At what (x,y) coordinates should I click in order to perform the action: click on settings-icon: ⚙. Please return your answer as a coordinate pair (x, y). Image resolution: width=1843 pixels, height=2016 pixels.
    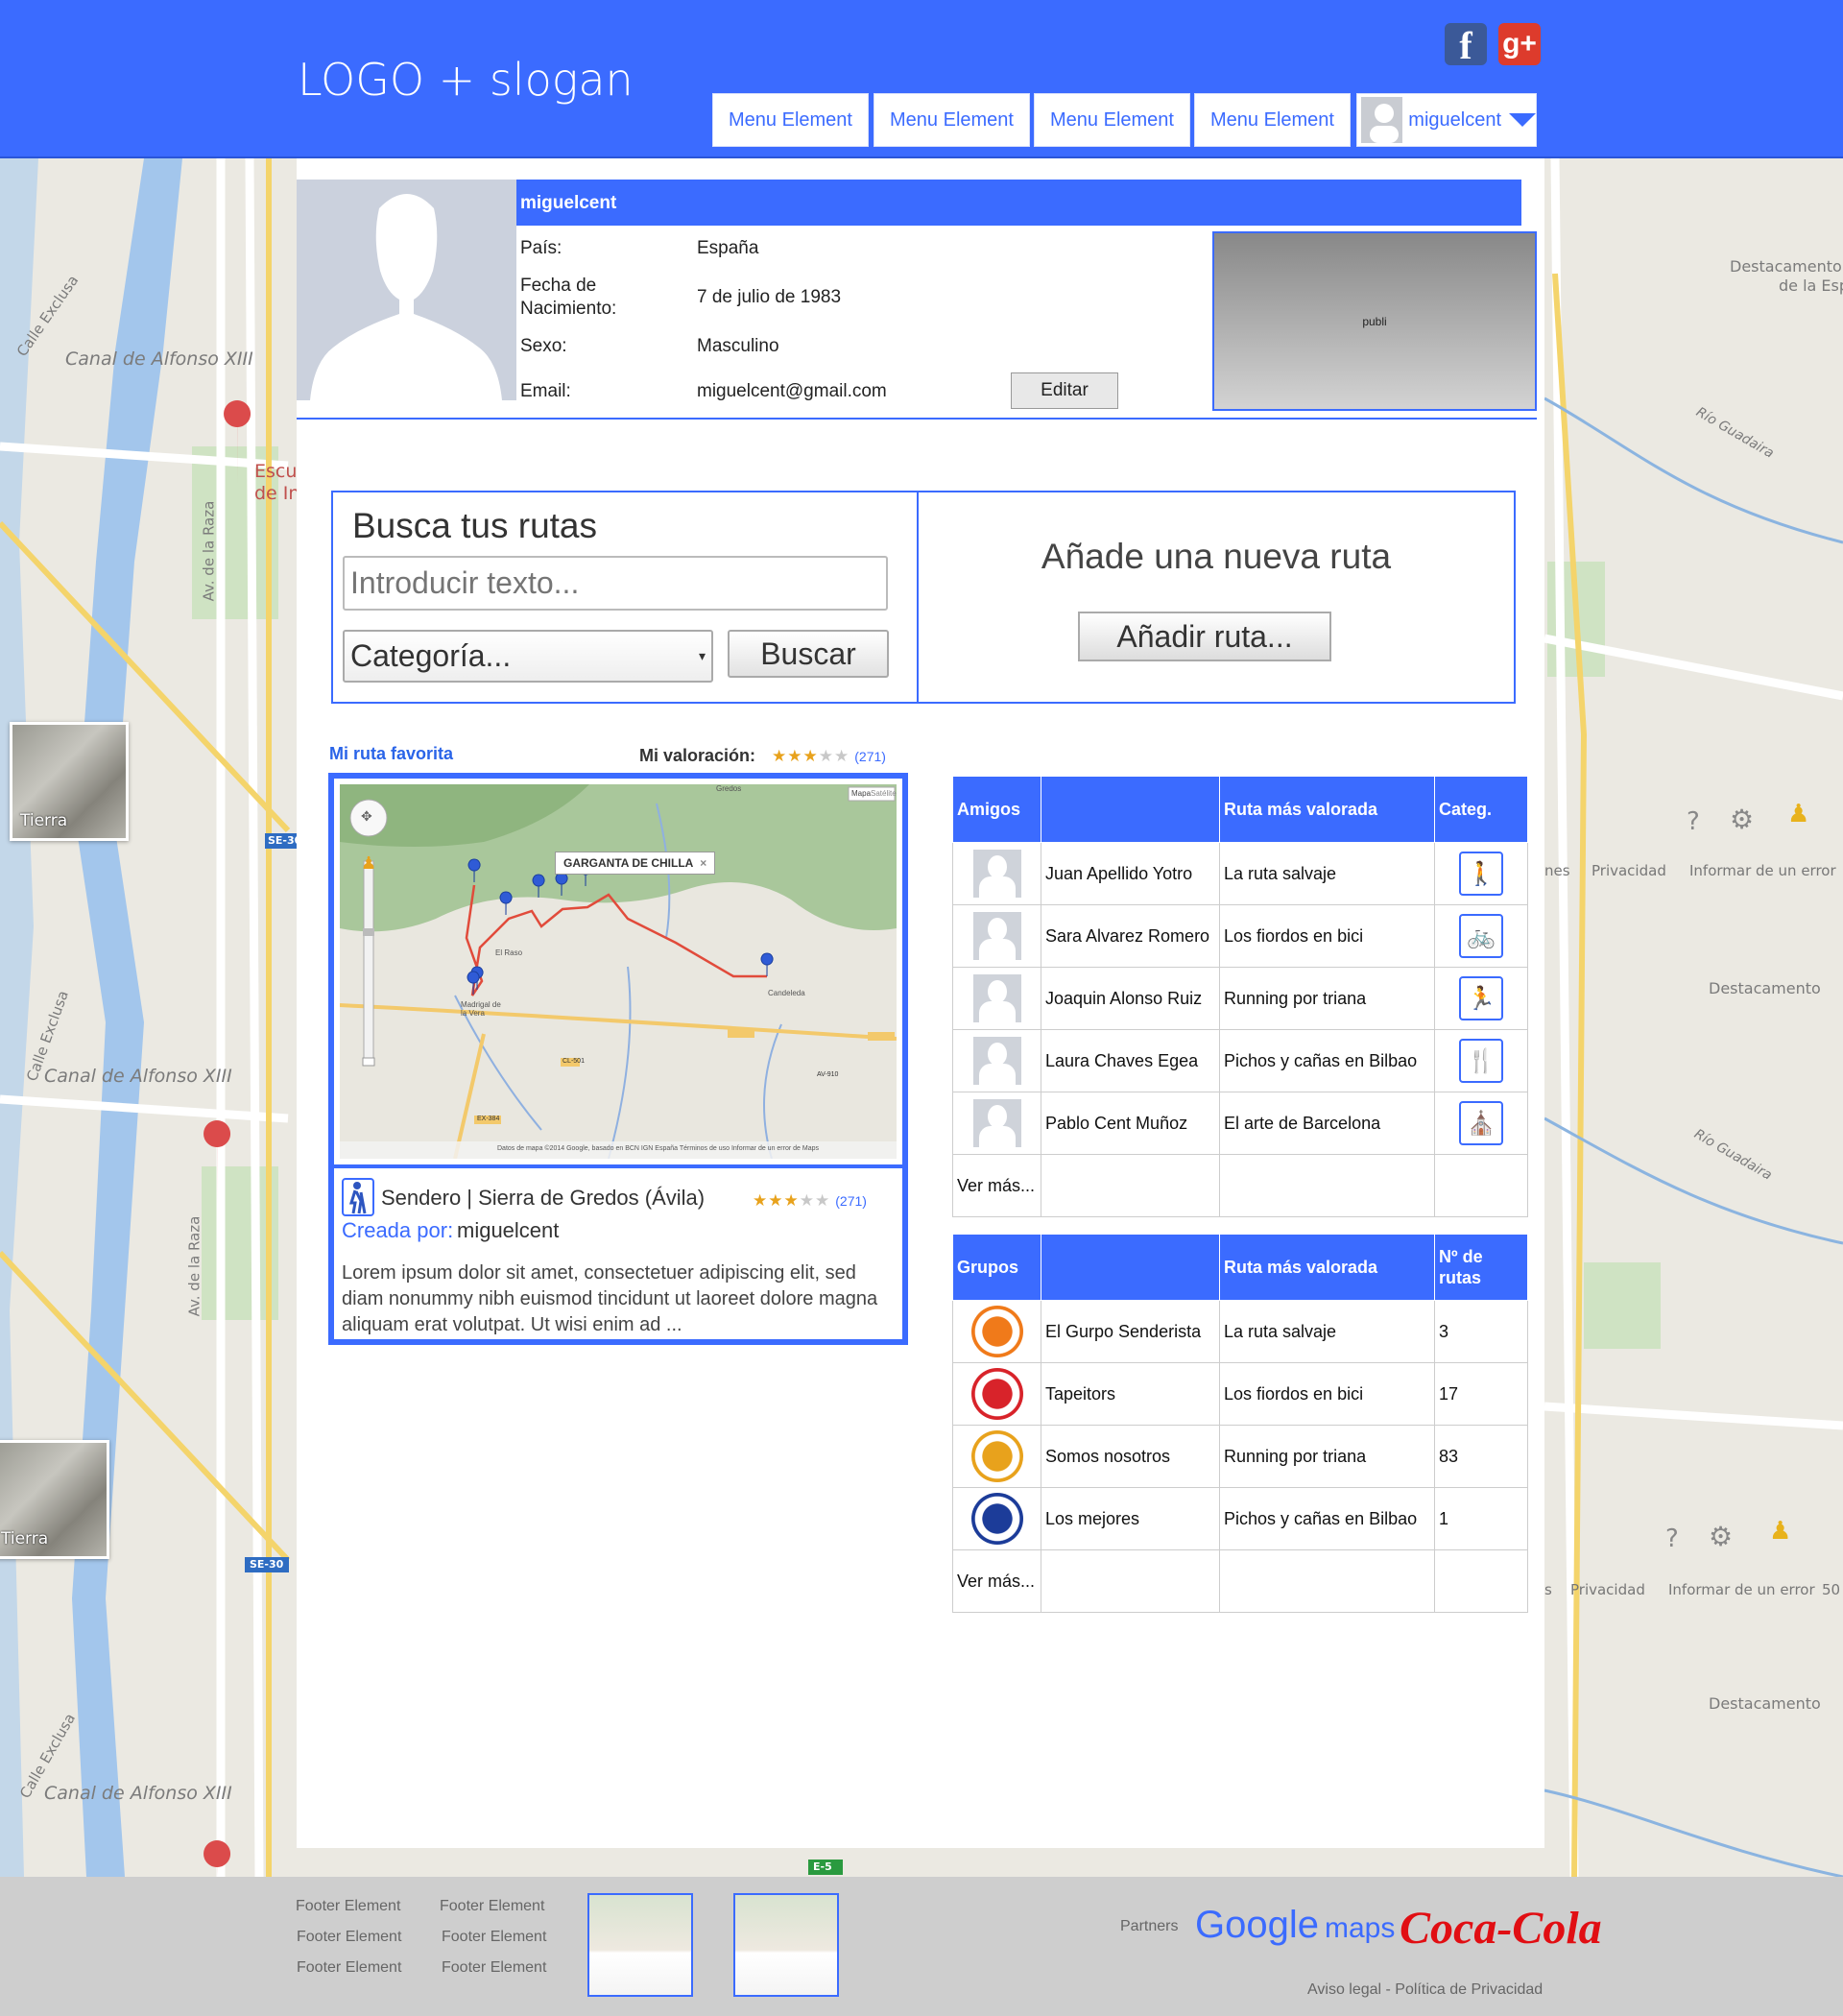
    Looking at the image, I should click on (1742, 819).